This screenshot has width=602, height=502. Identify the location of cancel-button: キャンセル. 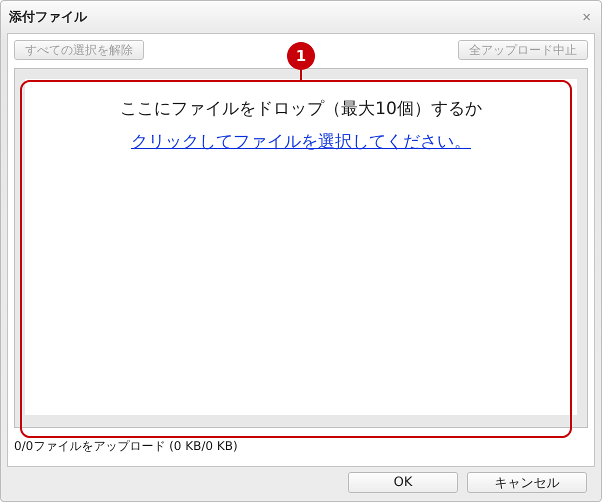
(527, 482).